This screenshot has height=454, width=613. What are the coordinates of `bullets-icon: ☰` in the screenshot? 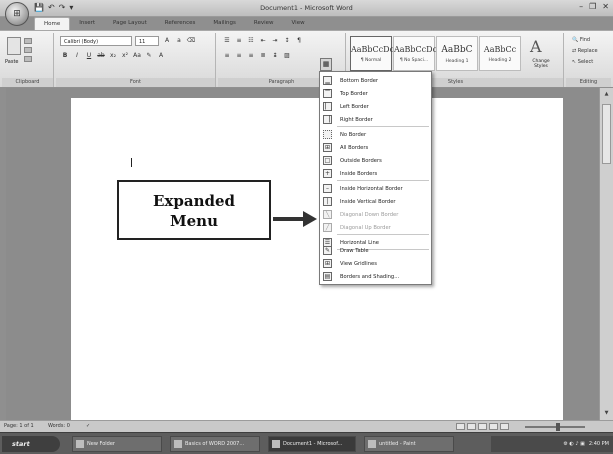 It's located at (227, 41).